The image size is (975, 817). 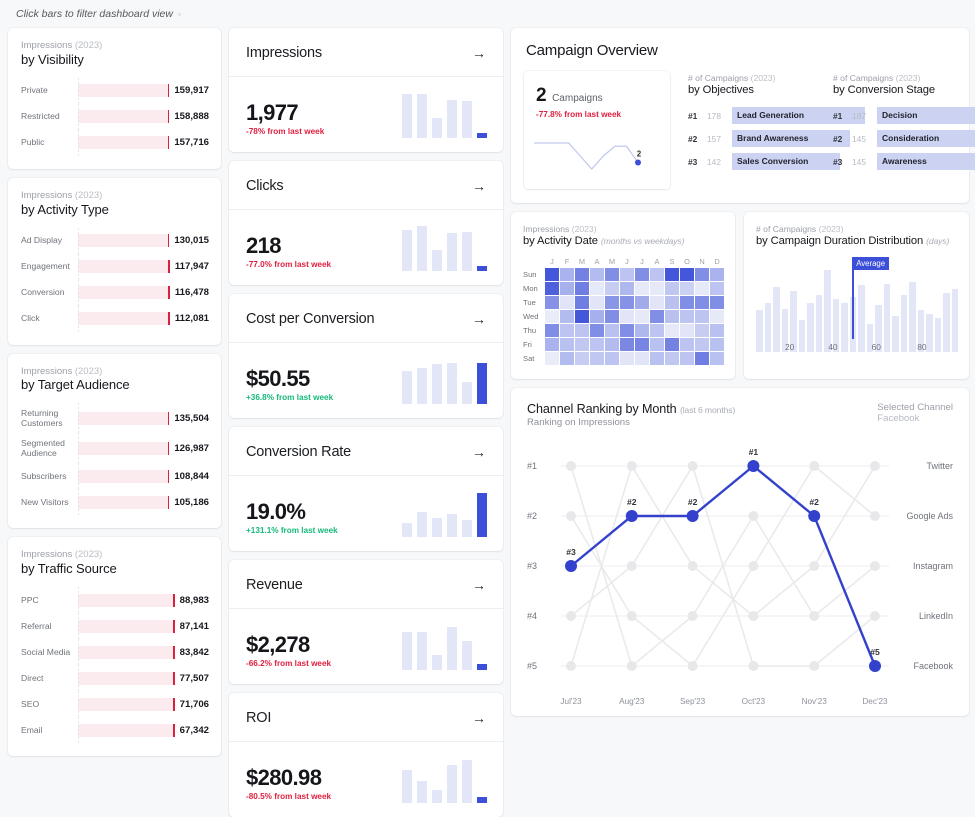 What do you see at coordinates (904, 138) in the screenshot?
I see `conversion-stage-row: #2 145 Consideration` at bounding box center [904, 138].